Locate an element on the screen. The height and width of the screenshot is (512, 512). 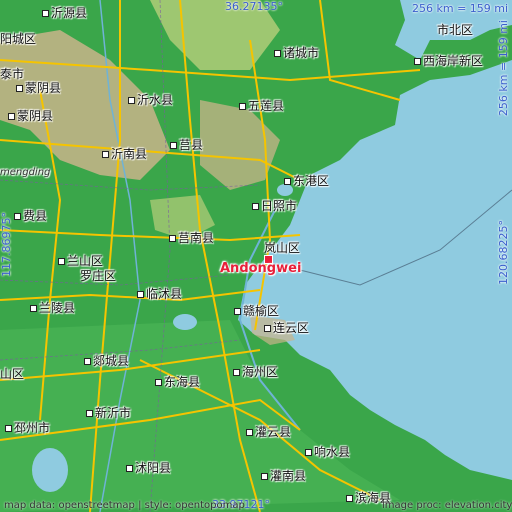
label-wulian: 五莲县 is located at coordinates (261, 106).